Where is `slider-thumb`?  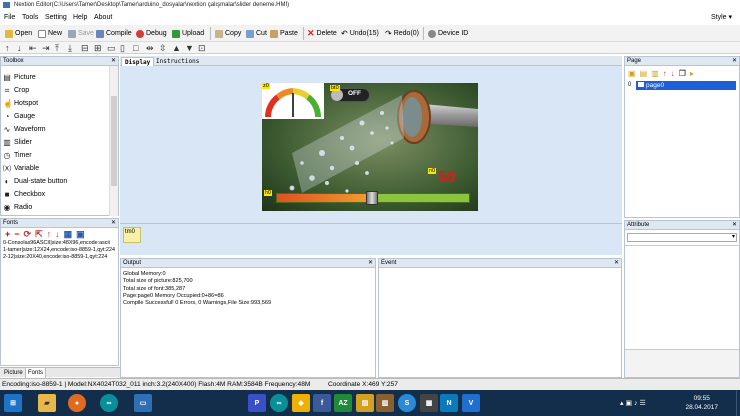
slider-thumb is located at coordinates (372, 198).